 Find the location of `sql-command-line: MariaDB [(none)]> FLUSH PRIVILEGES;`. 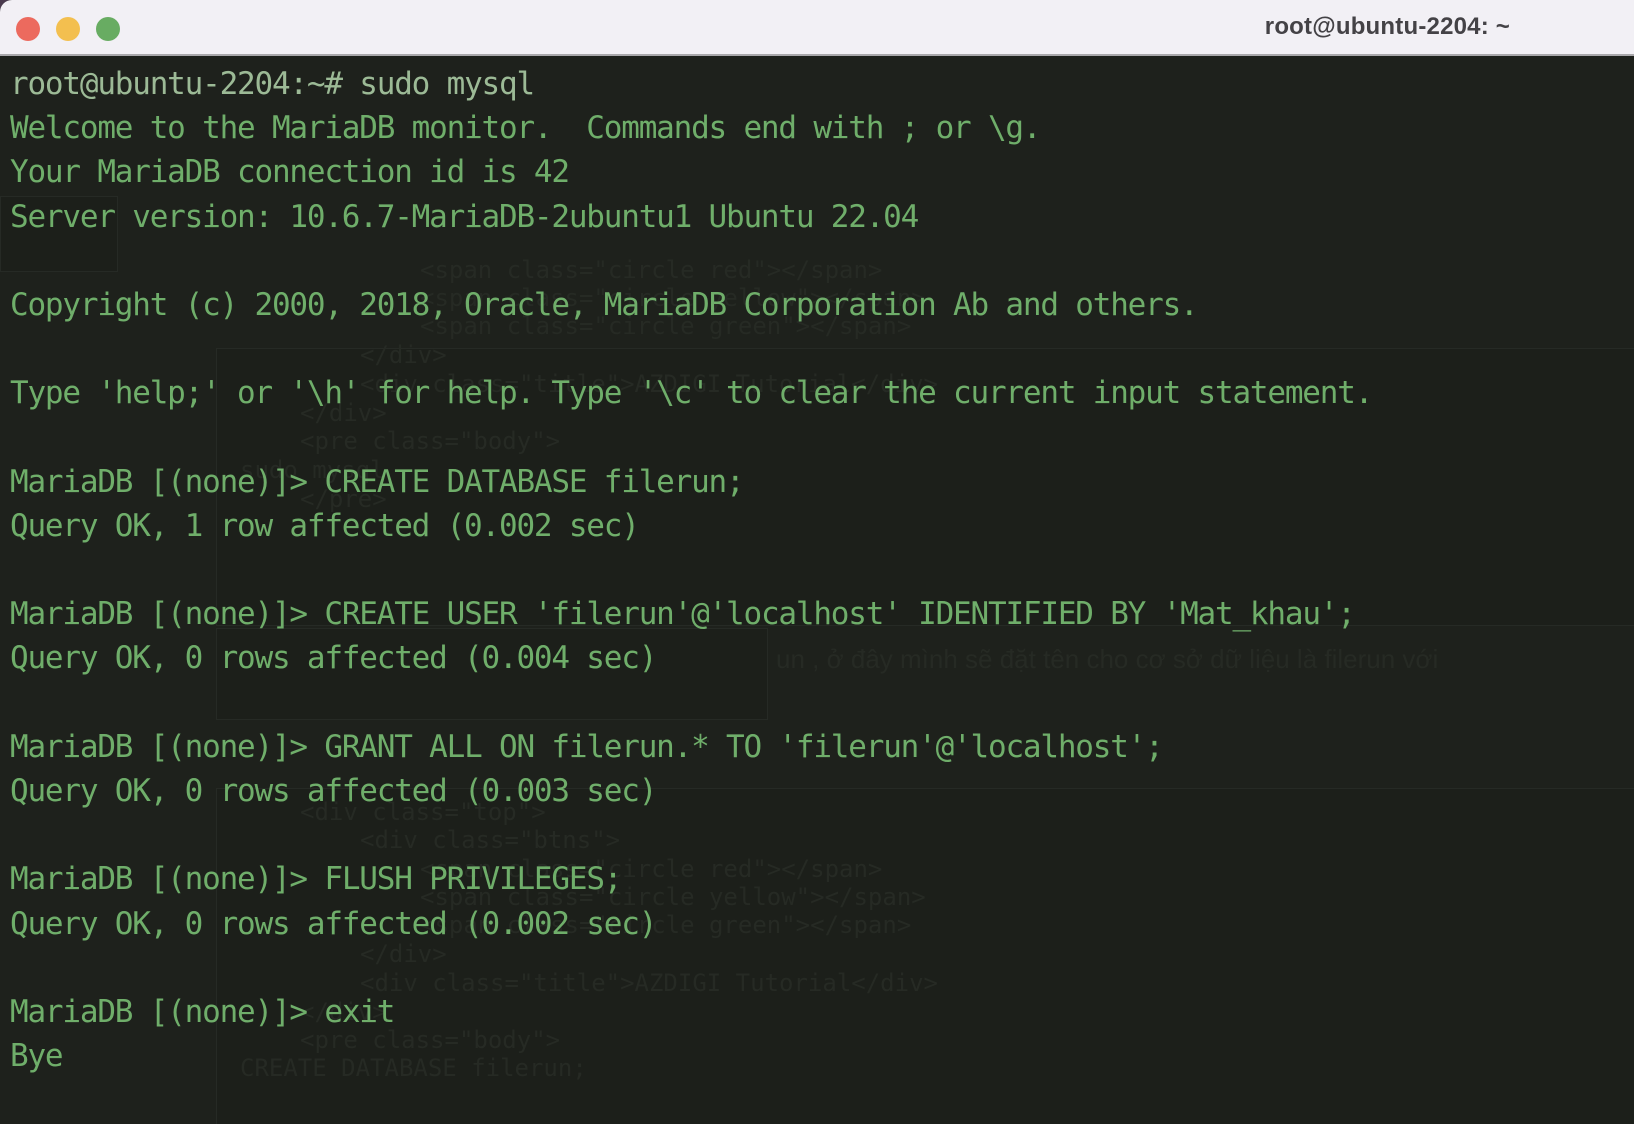

sql-command-line: MariaDB [(none)]> FLUSH PRIVILEGES; is located at coordinates (822, 879).